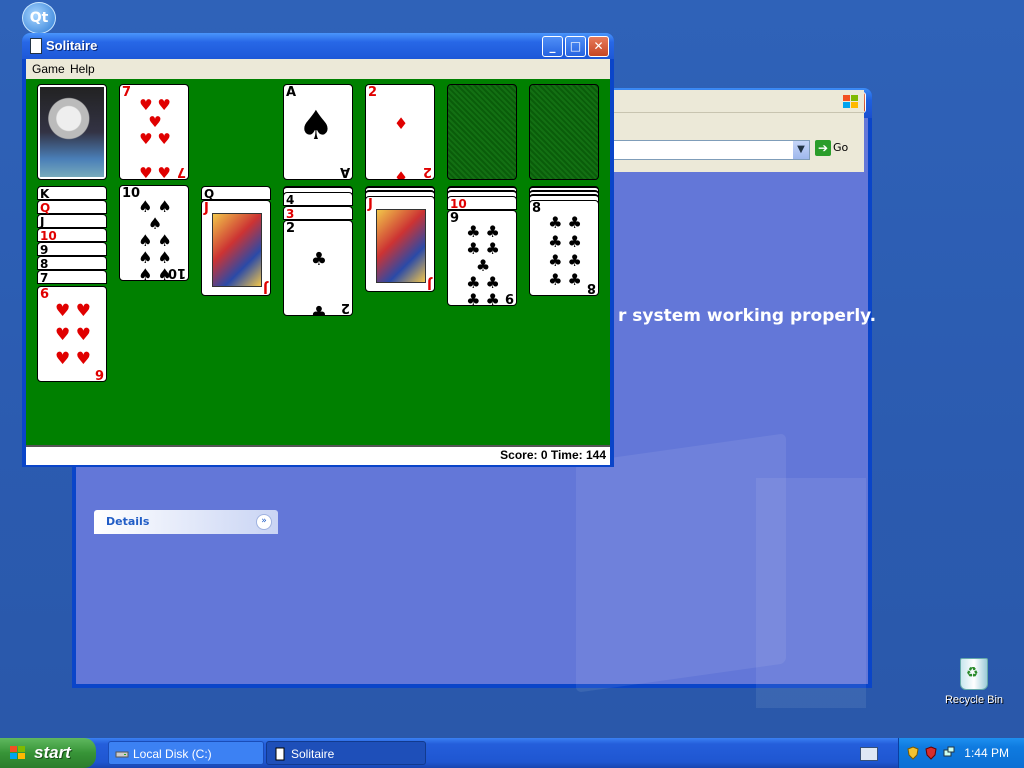 This screenshot has height=768, width=1024. I want to click on recycle-bin-desktop-icon: Recycle Bin, so click(974, 686).